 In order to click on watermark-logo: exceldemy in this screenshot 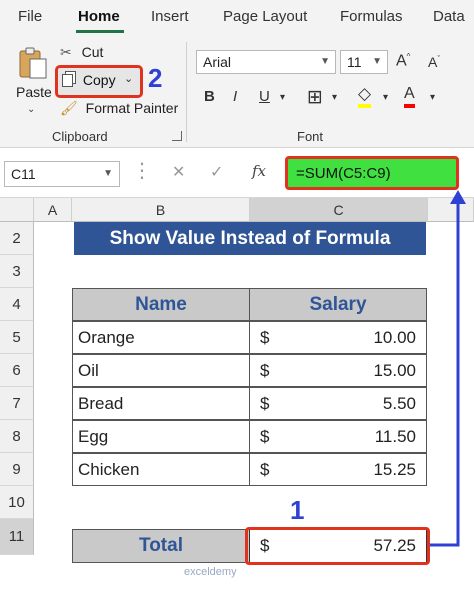, I will do `click(210, 572)`.